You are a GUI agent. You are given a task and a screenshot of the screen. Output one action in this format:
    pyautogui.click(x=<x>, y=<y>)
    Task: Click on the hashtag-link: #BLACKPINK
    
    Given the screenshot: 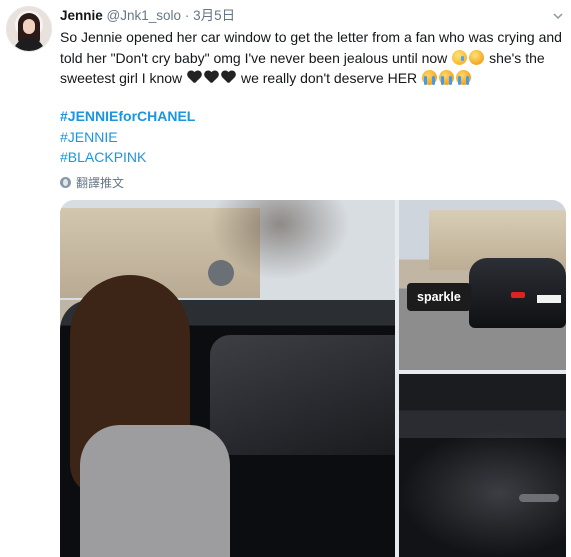 What is the action you would take?
    pyautogui.click(x=127, y=157)
    